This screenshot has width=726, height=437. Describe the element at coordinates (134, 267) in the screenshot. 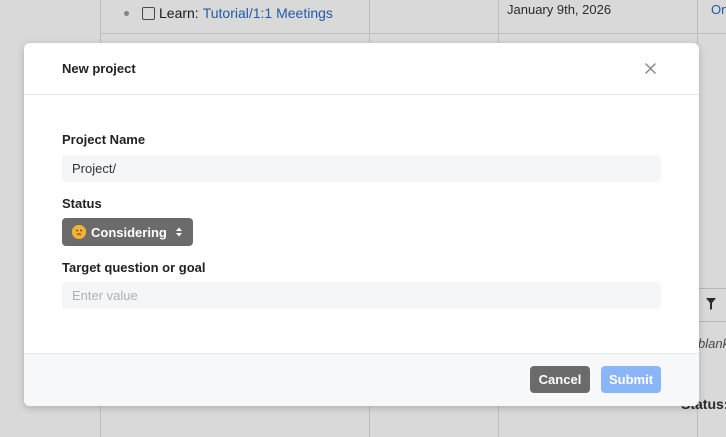

I see `target-goal-label: Target question or goal` at that location.